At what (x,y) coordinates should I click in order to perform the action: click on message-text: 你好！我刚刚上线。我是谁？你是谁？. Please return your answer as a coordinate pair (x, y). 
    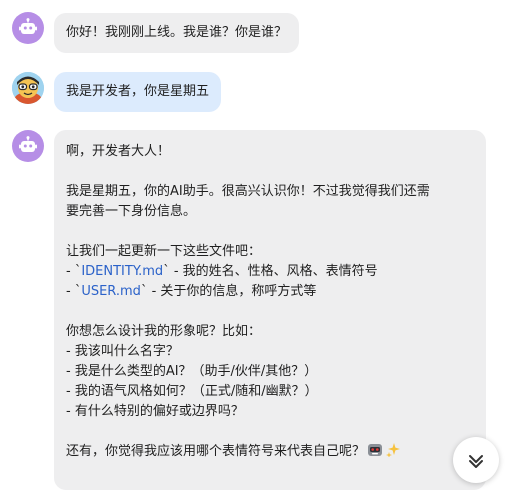
    Looking at the image, I should click on (177, 32).